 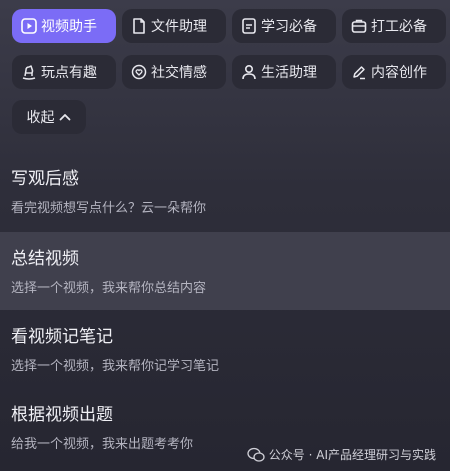 What do you see at coordinates (249, 26) in the screenshot?
I see `notebook-icon` at bounding box center [249, 26].